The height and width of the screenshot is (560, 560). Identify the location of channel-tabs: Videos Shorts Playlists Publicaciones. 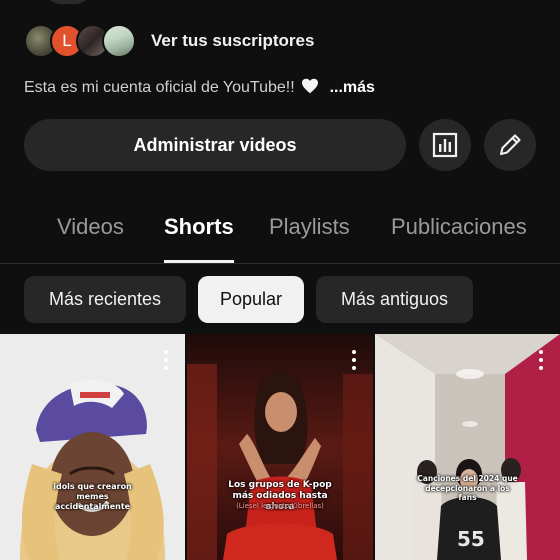
(280, 230).